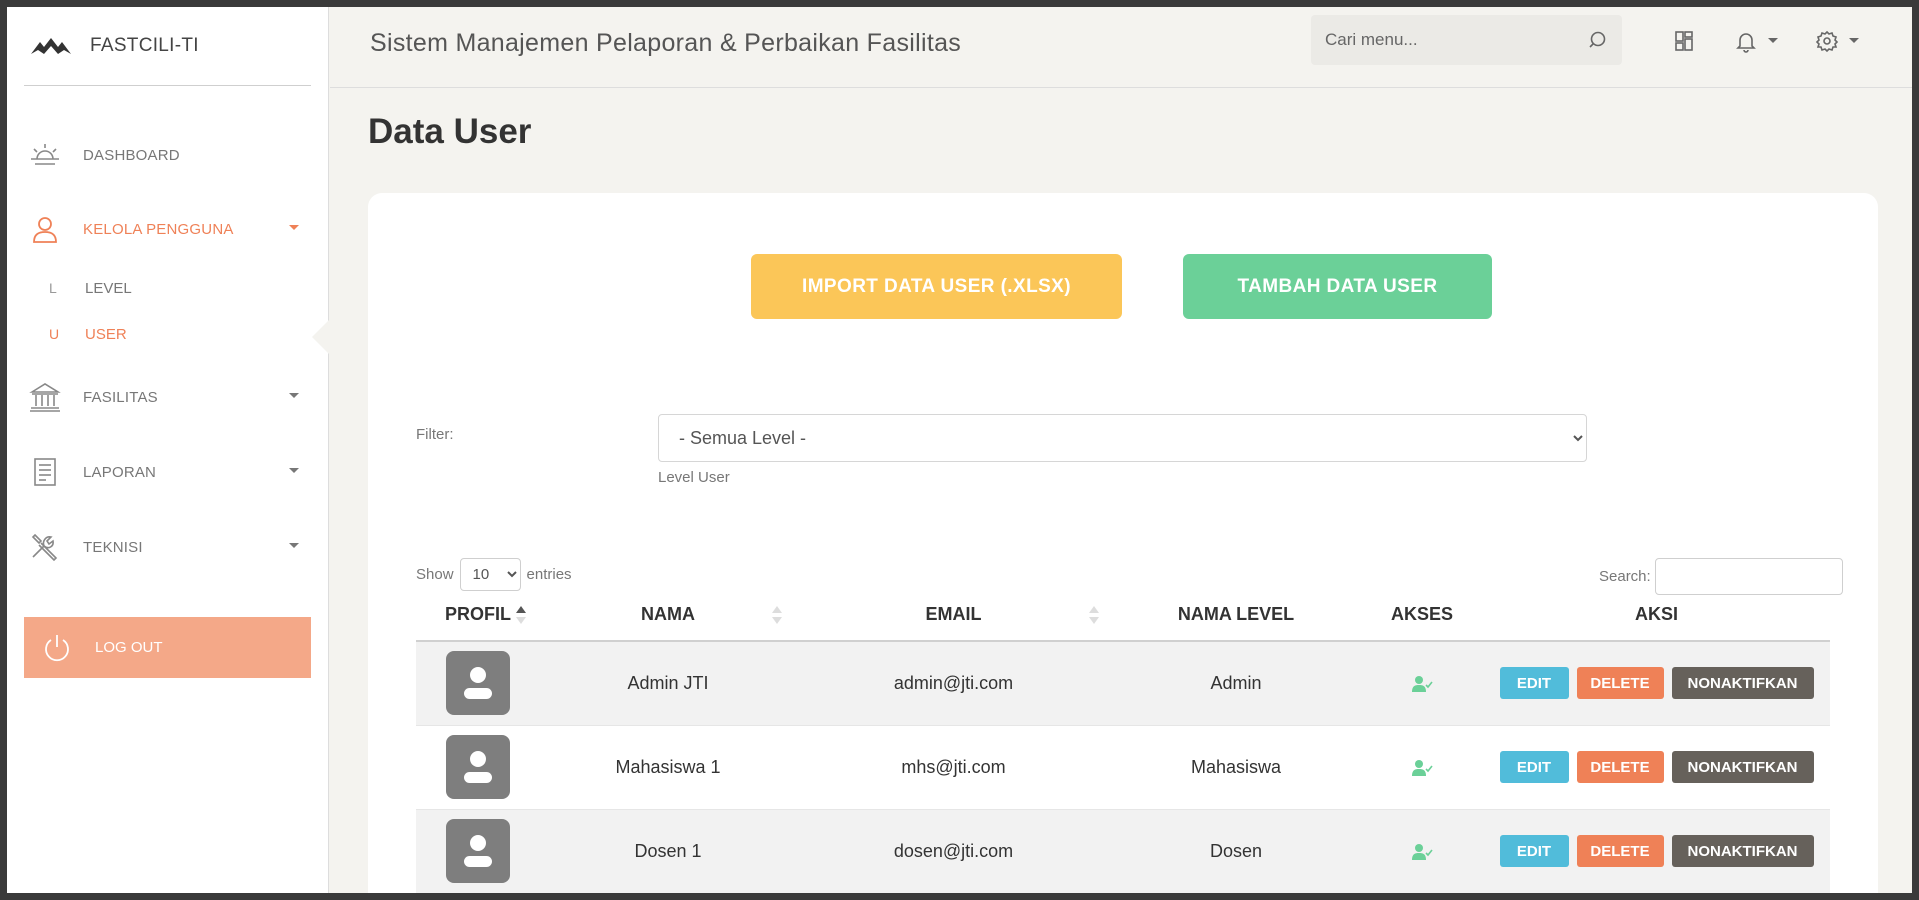 The height and width of the screenshot is (900, 1919). What do you see at coordinates (668, 767) in the screenshot?
I see `nama-cell: Mahasiswa 1` at bounding box center [668, 767].